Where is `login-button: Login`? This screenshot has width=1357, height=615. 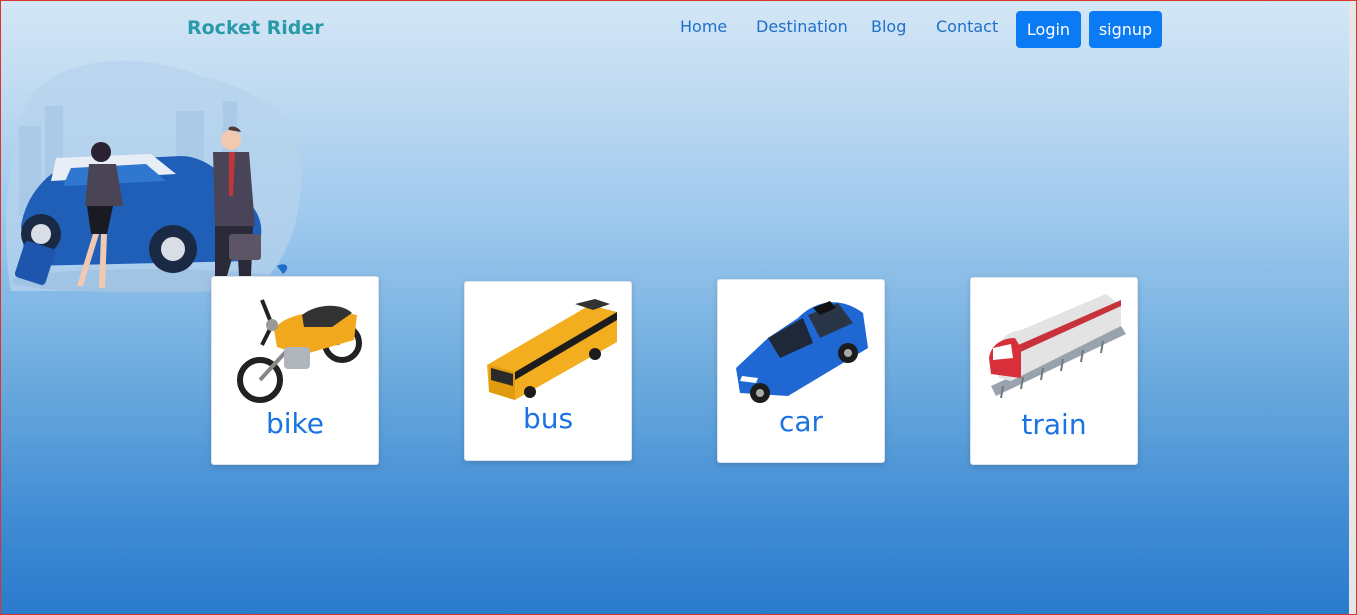
login-button: Login is located at coordinates (1048, 29).